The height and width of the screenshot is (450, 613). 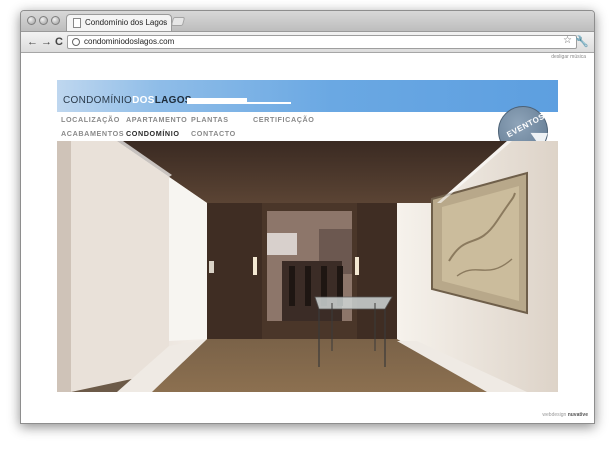 I want to click on footer-credit: webdesign nuvative, so click(x=565, y=415).